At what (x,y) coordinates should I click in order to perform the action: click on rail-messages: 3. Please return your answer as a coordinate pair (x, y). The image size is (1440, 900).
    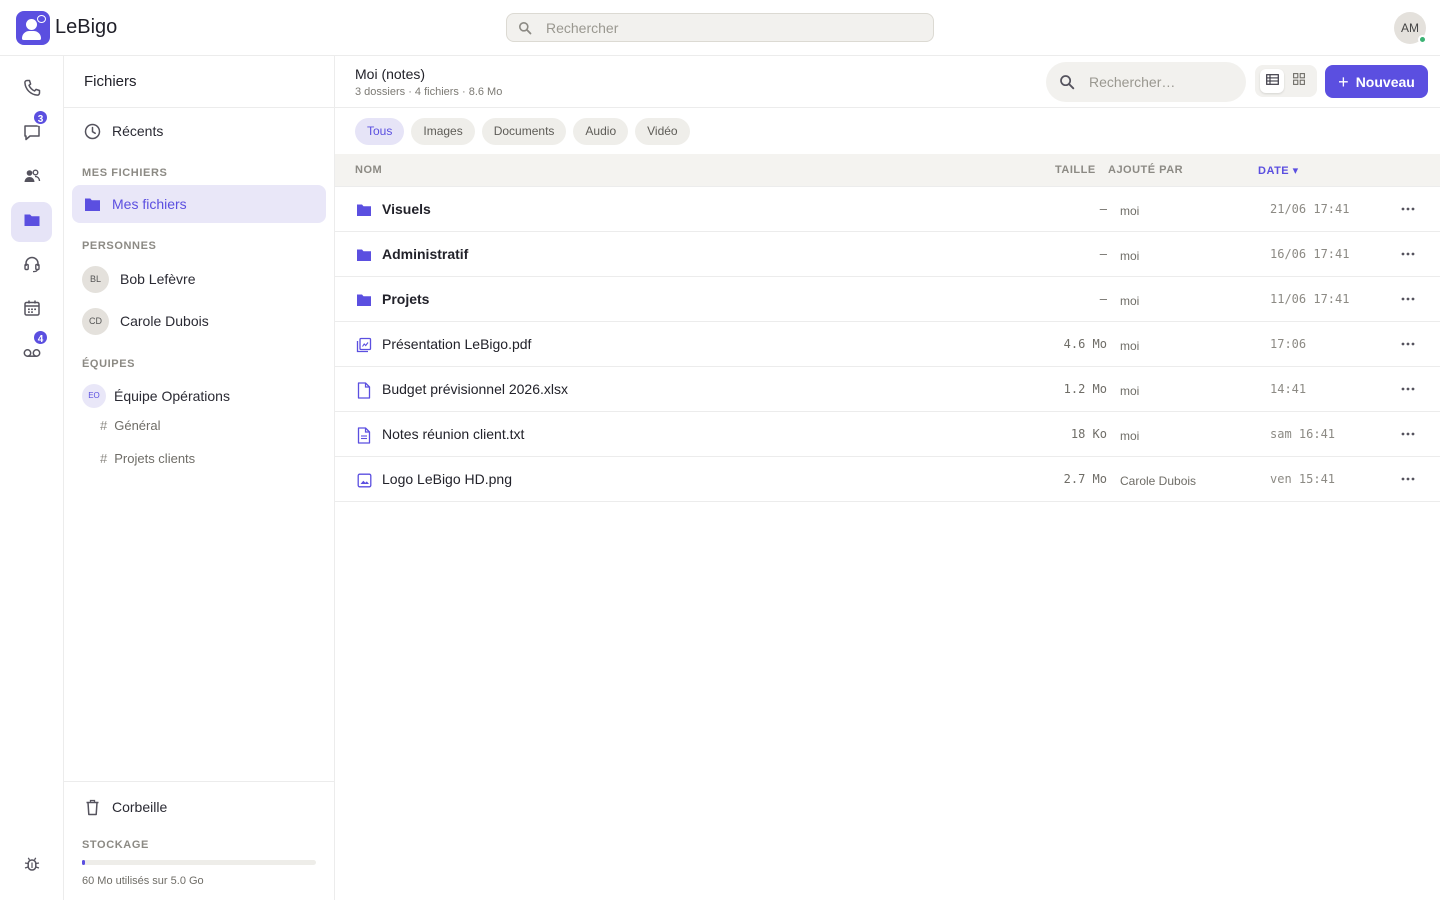
    Looking at the image, I should click on (31, 131).